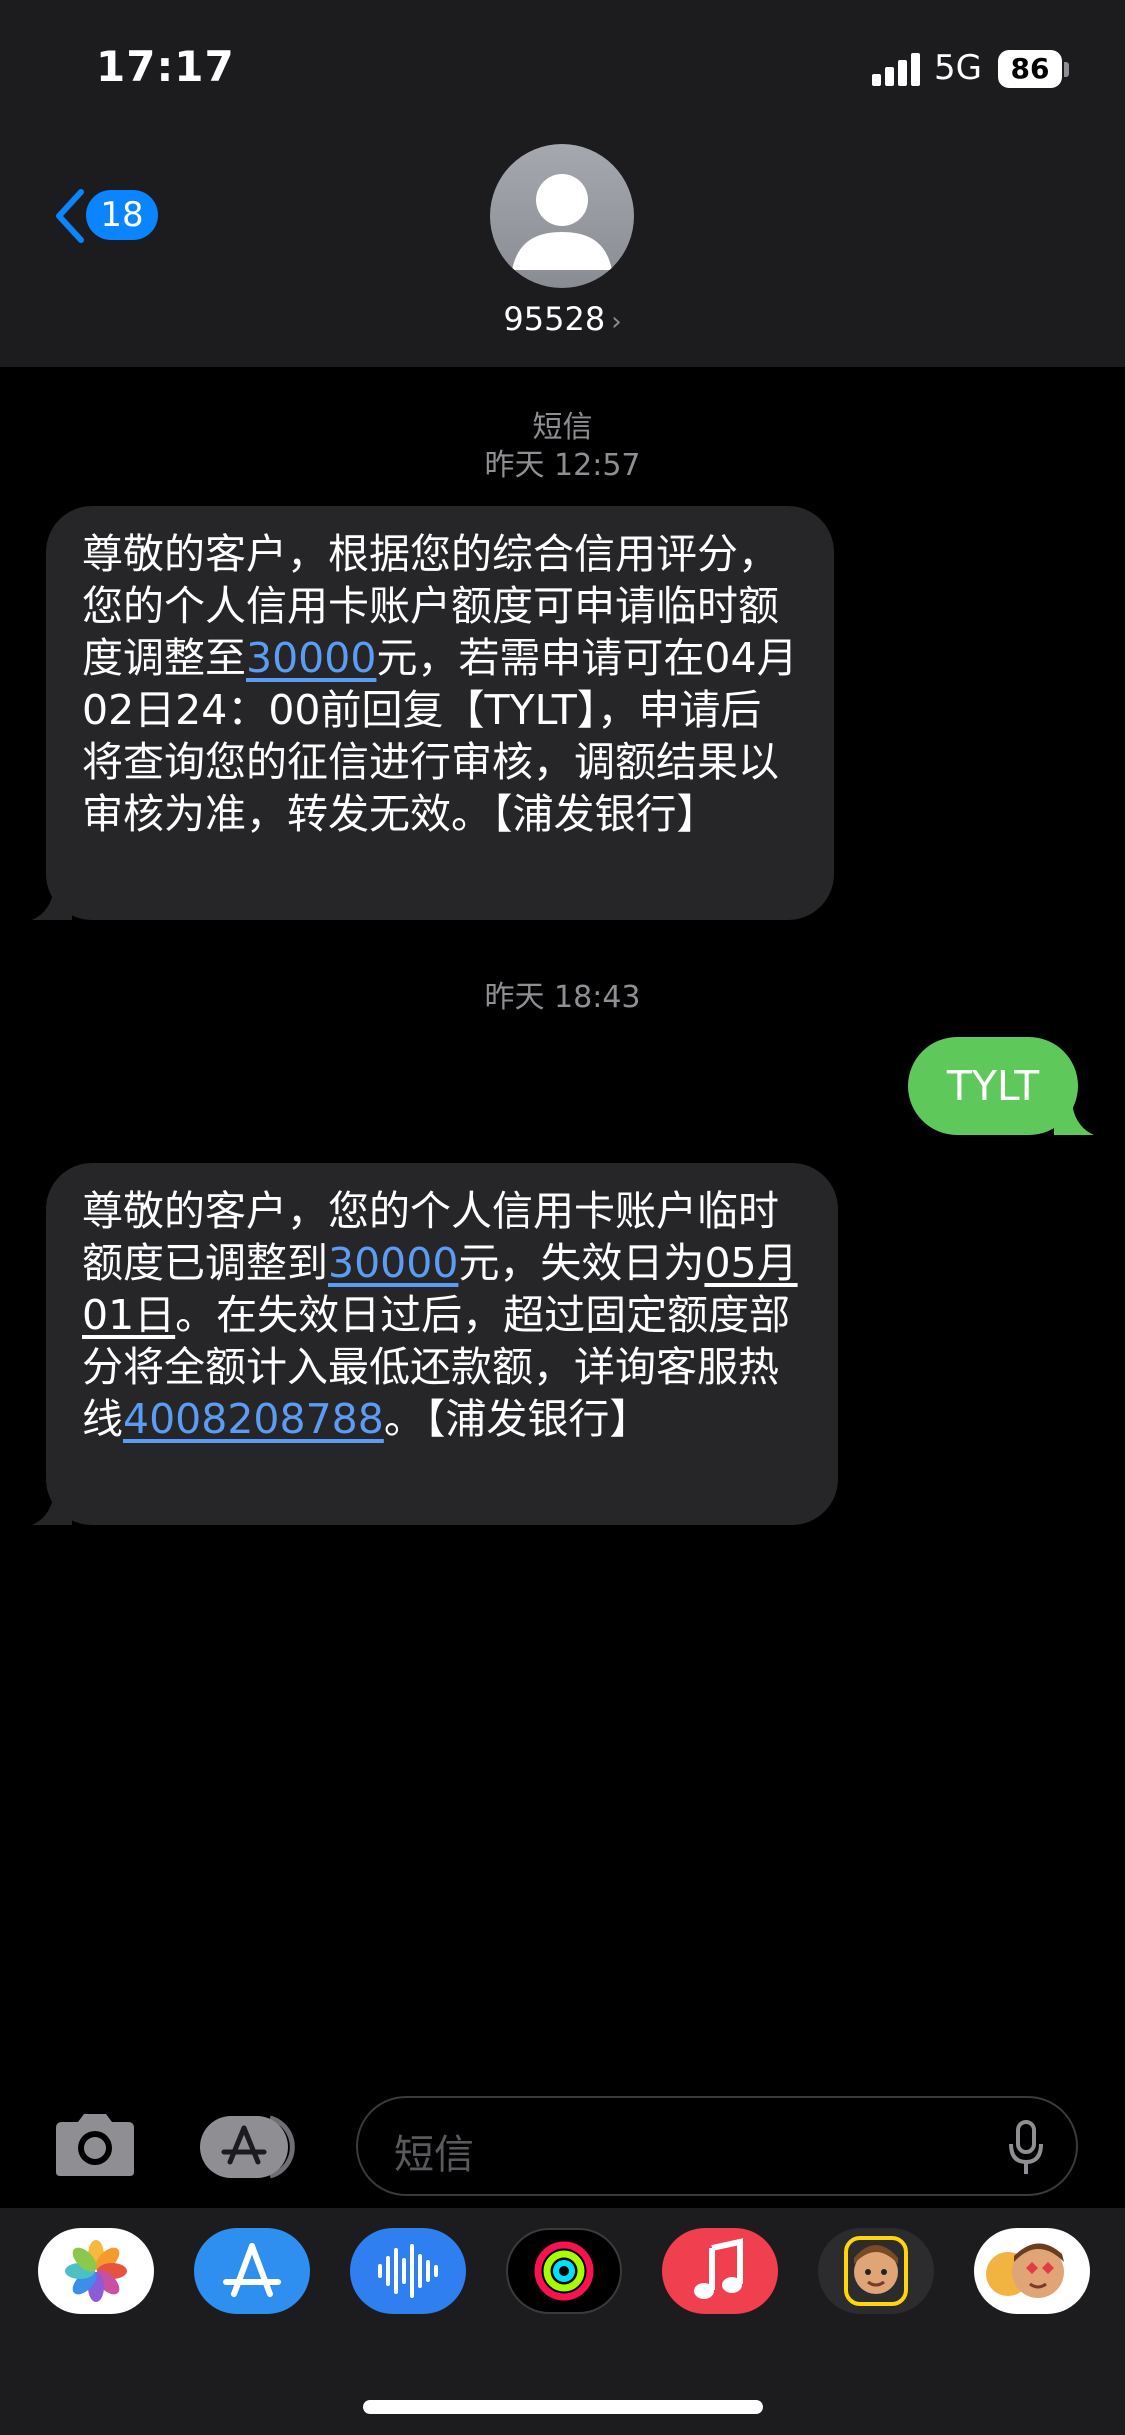 This screenshot has height=2435, width=1125. Describe the element at coordinates (434, 2155) in the screenshot. I see `message-input-placeholder: 短信` at that location.